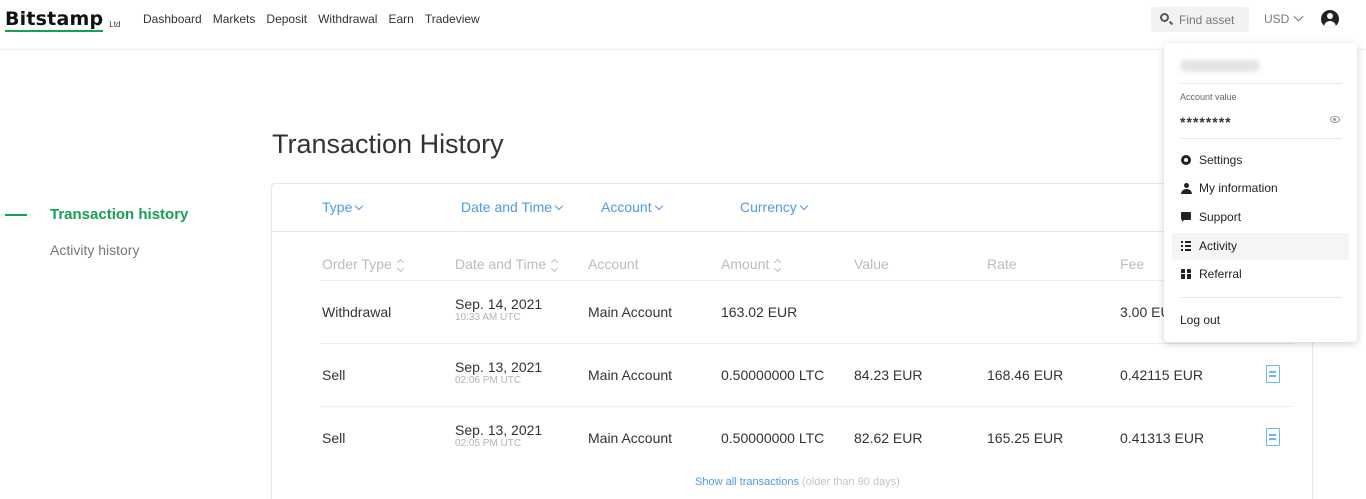 Image resolution: width=1366 pixels, height=499 pixels. I want to click on find-asset-input: Find asset, so click(1200, 19).